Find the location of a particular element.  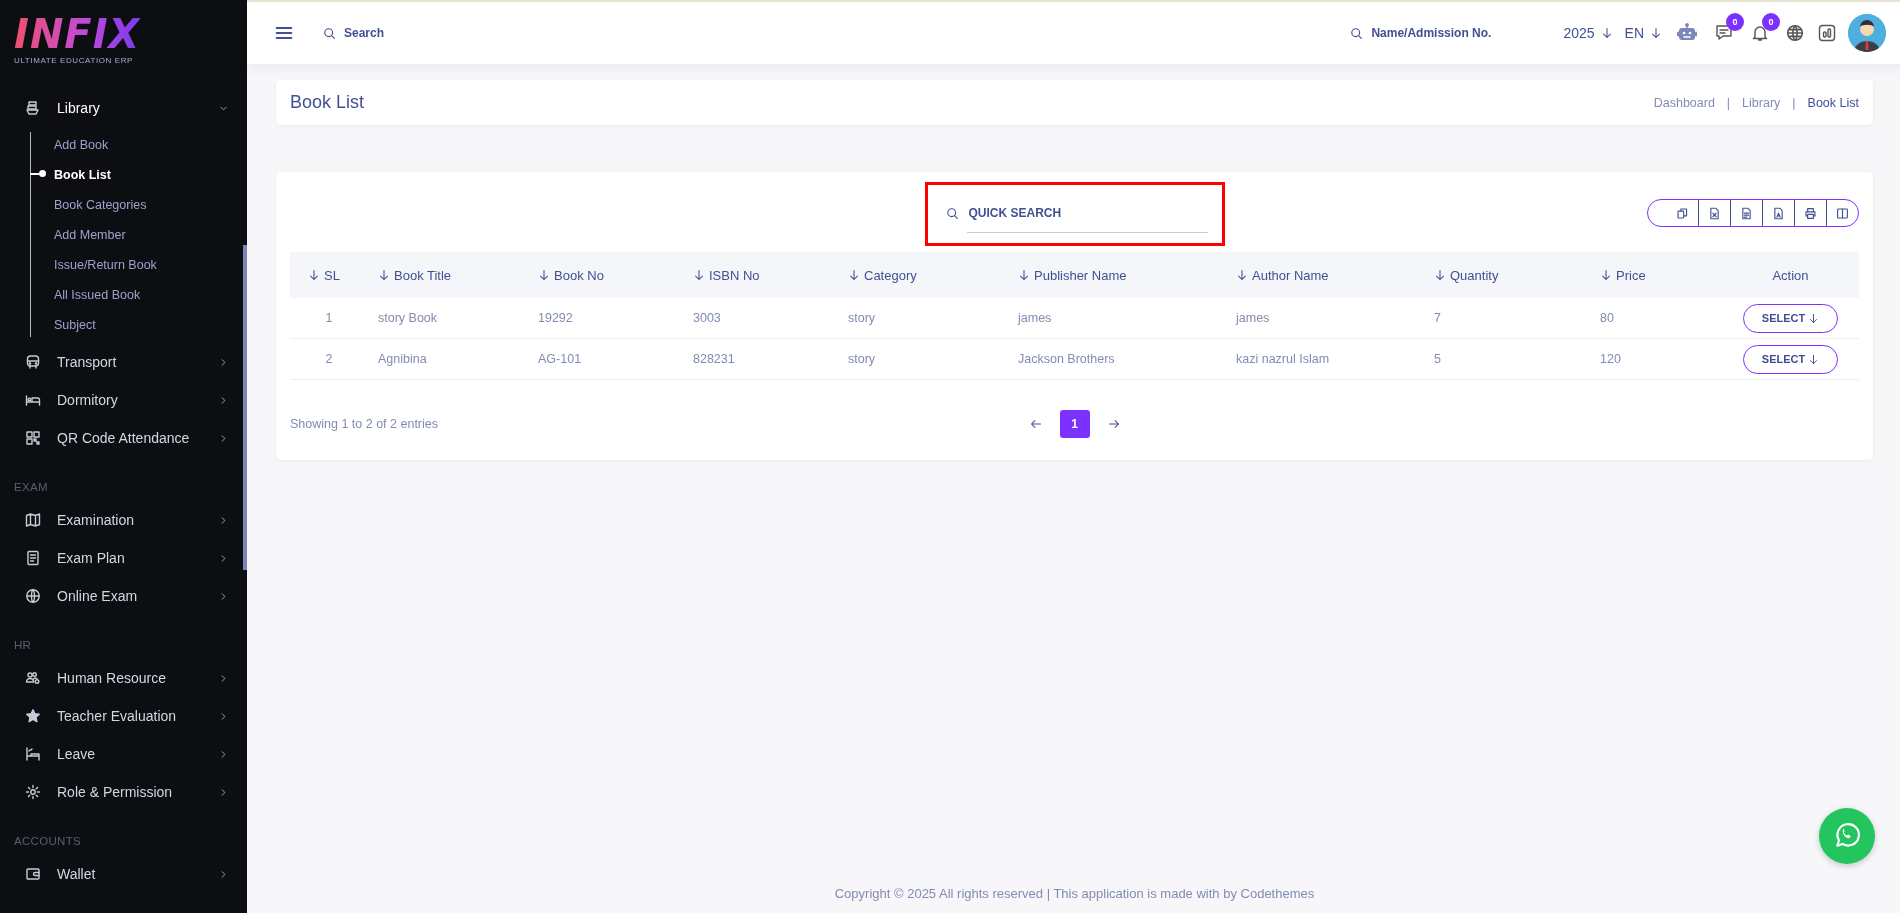

submenu-item: Add Member is located at coordinates (139, 234).